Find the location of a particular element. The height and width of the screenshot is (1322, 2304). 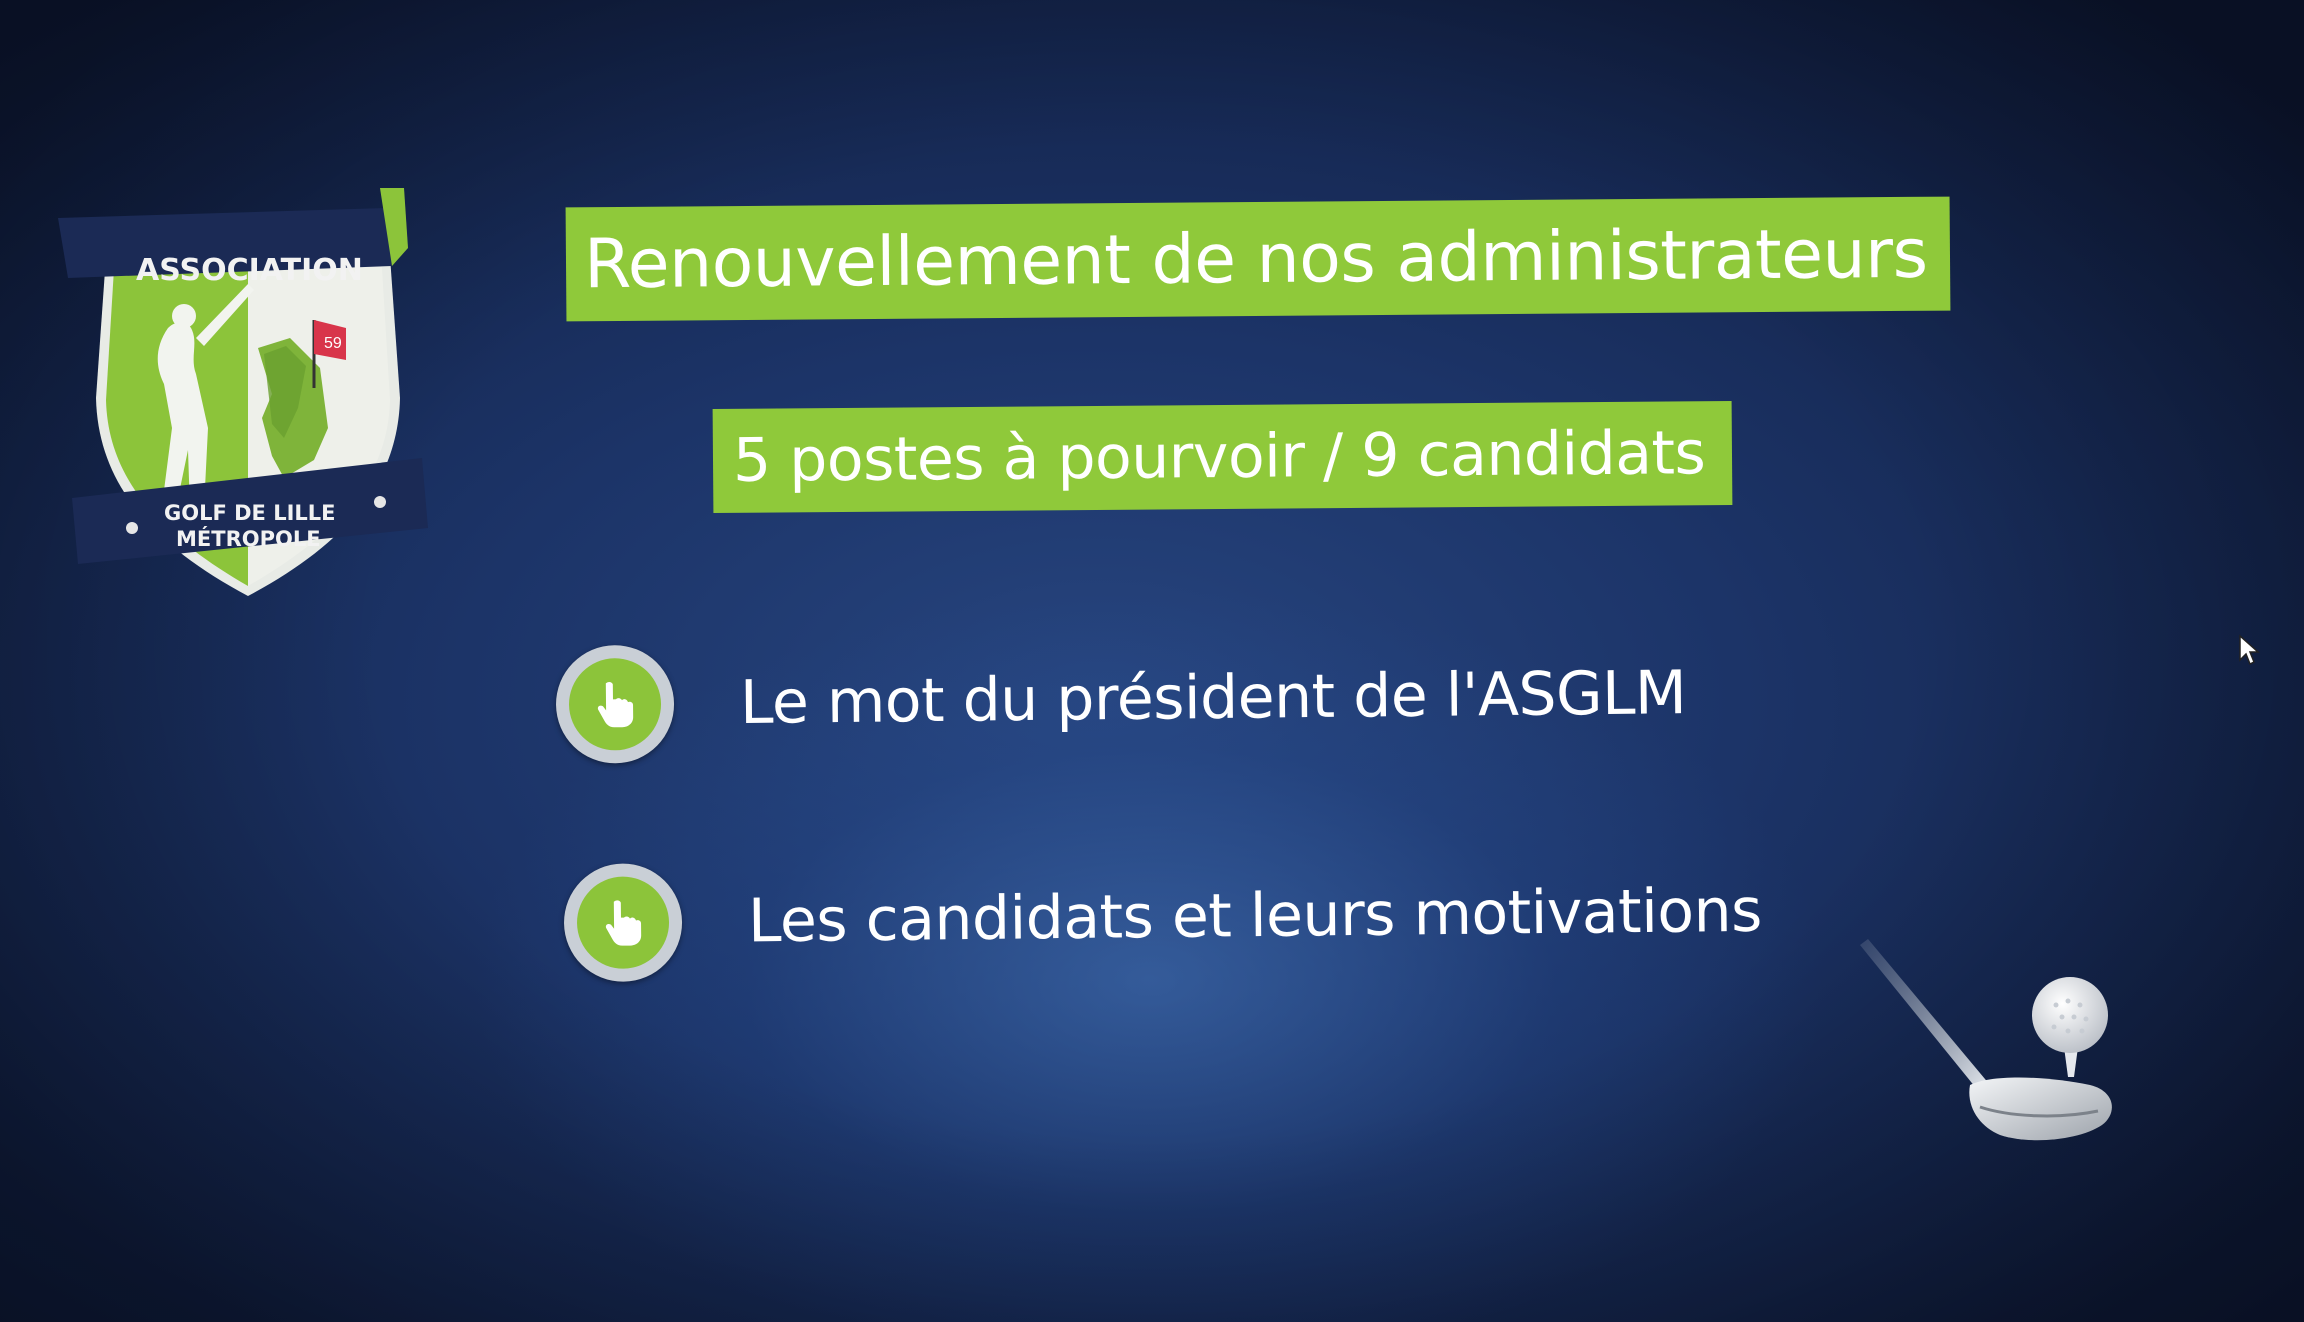

menu-item-president-message: Le mot du président de l'ASGLM is located at coordinates (1121, 699).